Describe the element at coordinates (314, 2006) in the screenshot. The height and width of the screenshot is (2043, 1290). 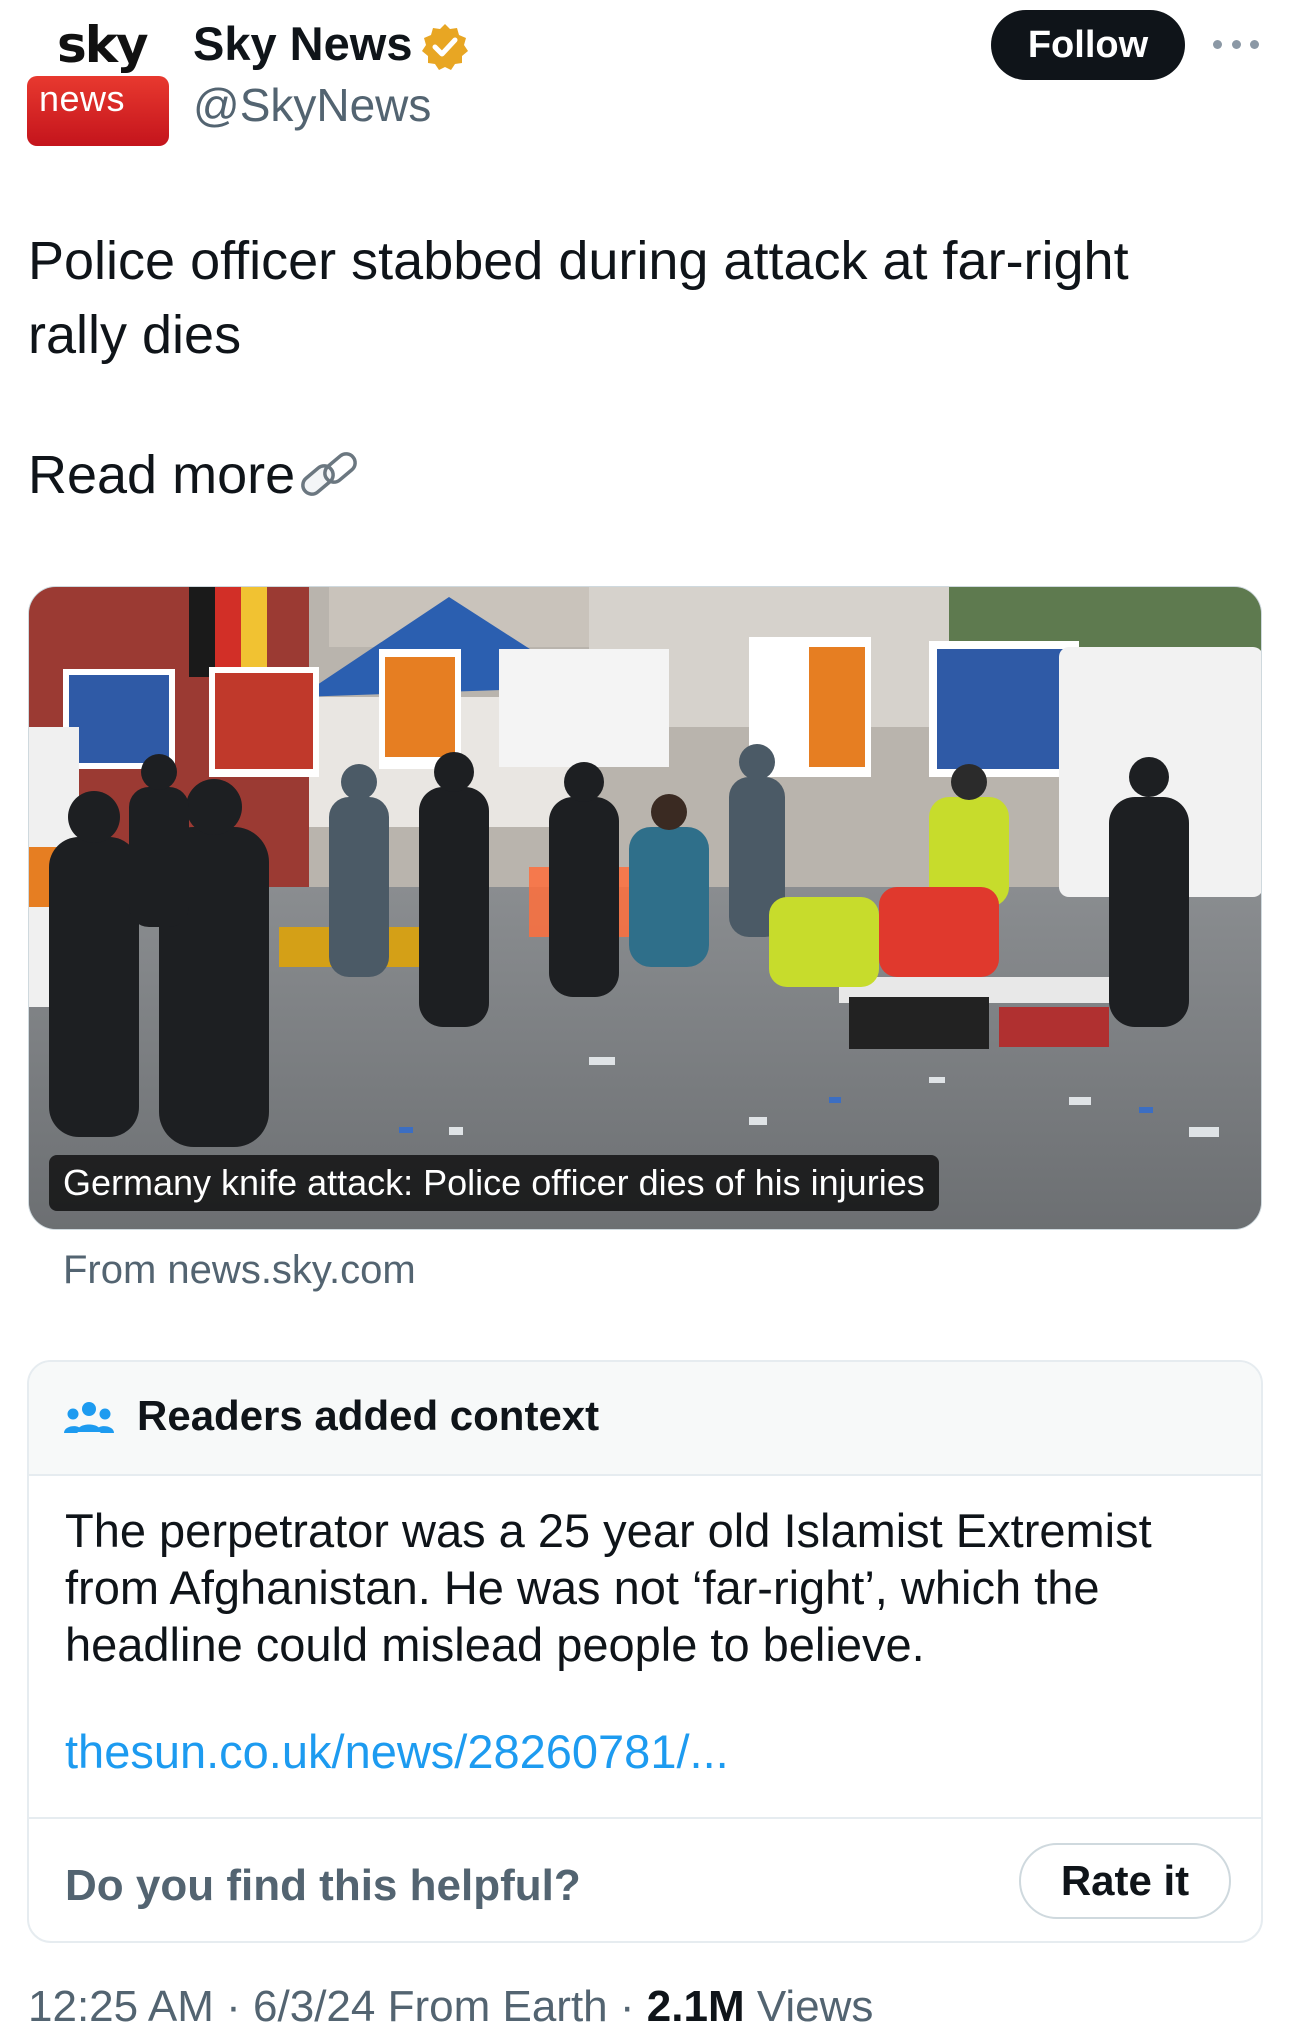
I see `tweet-date: 6/3/24` at that location.